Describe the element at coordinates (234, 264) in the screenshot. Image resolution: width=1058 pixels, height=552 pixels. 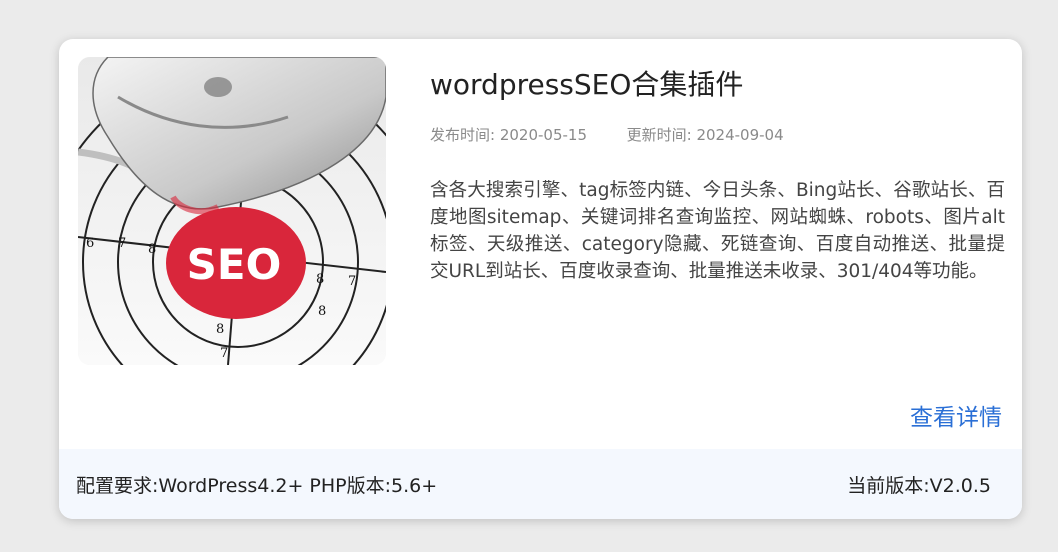
I see `seo-badge-text: SEO` at that location.